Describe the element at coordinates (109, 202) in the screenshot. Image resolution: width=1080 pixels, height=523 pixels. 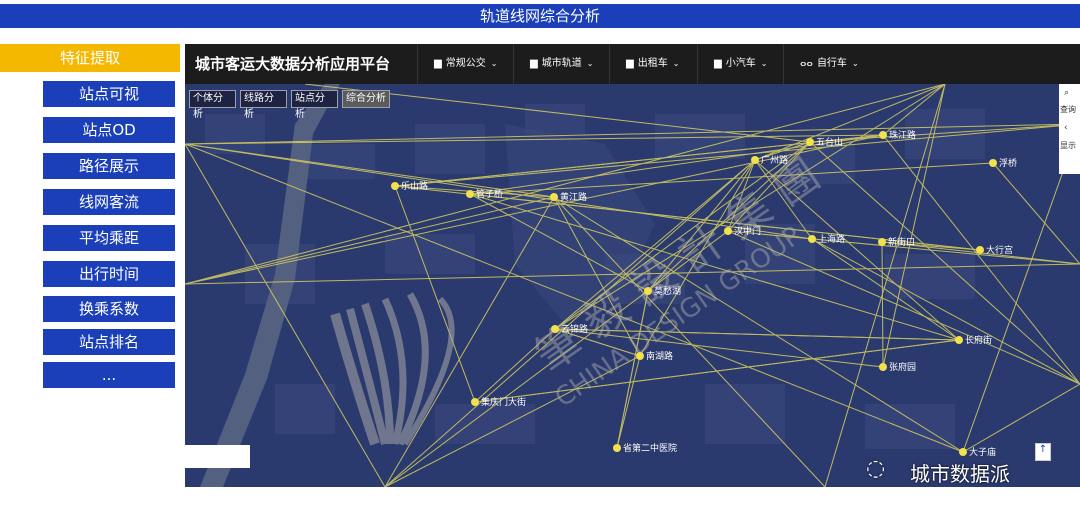
I see `sidebar-item-network-flow: 线网客流` at that location.